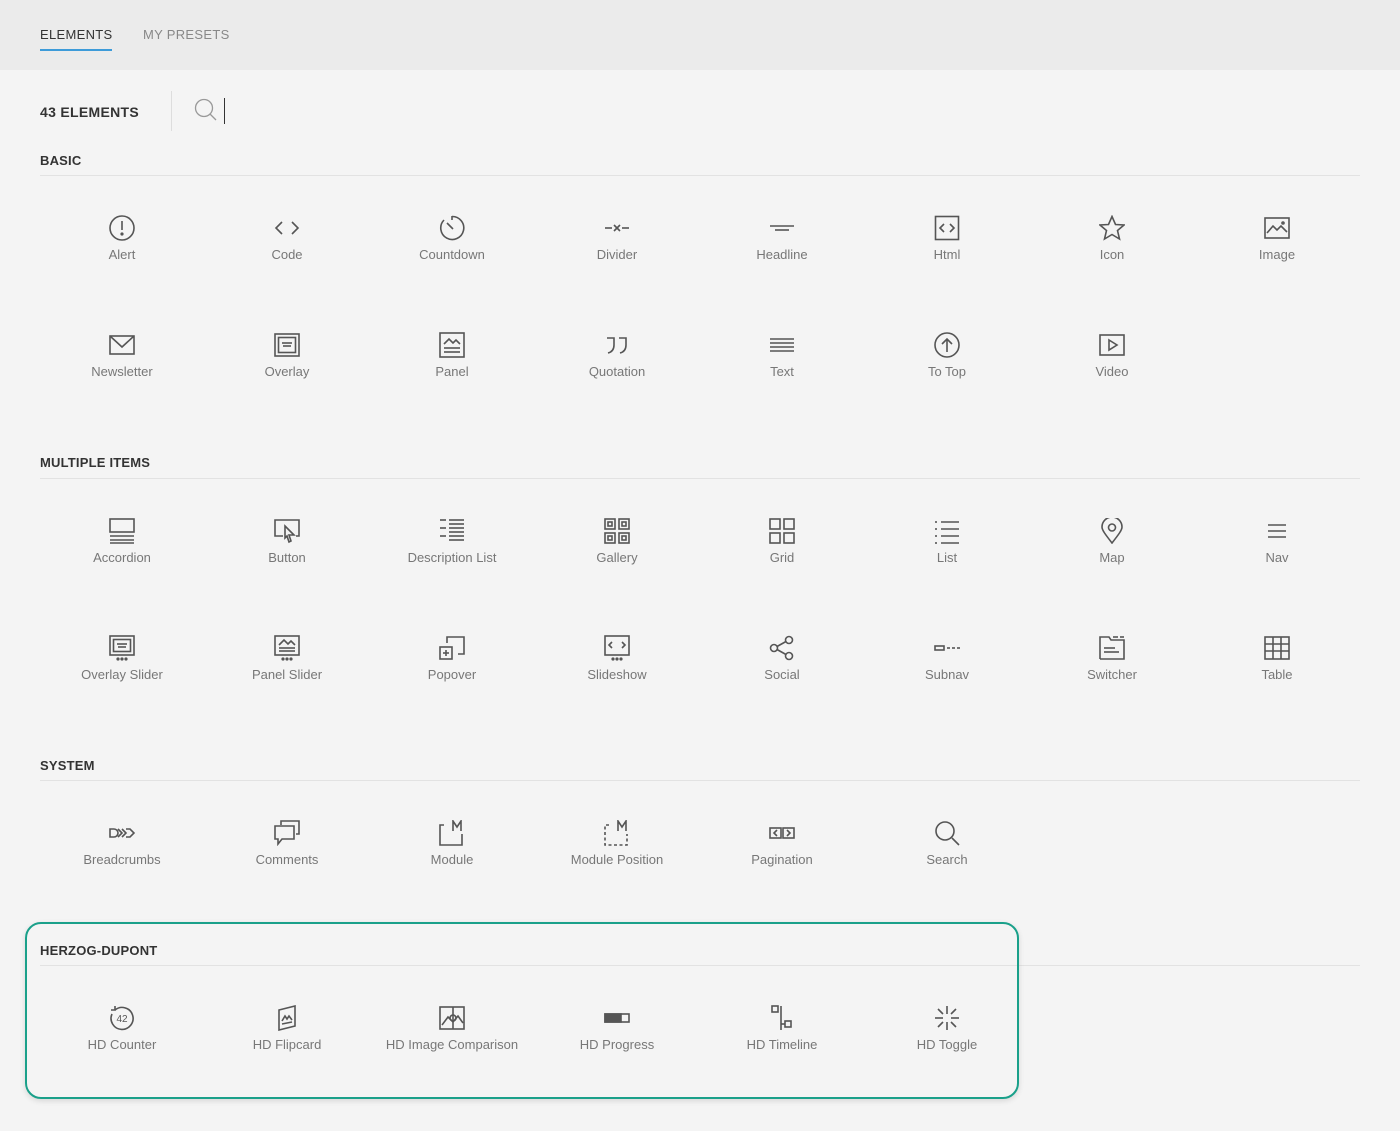  I want to click on element-panel-slider: Panel Slider, so click(287, 680).